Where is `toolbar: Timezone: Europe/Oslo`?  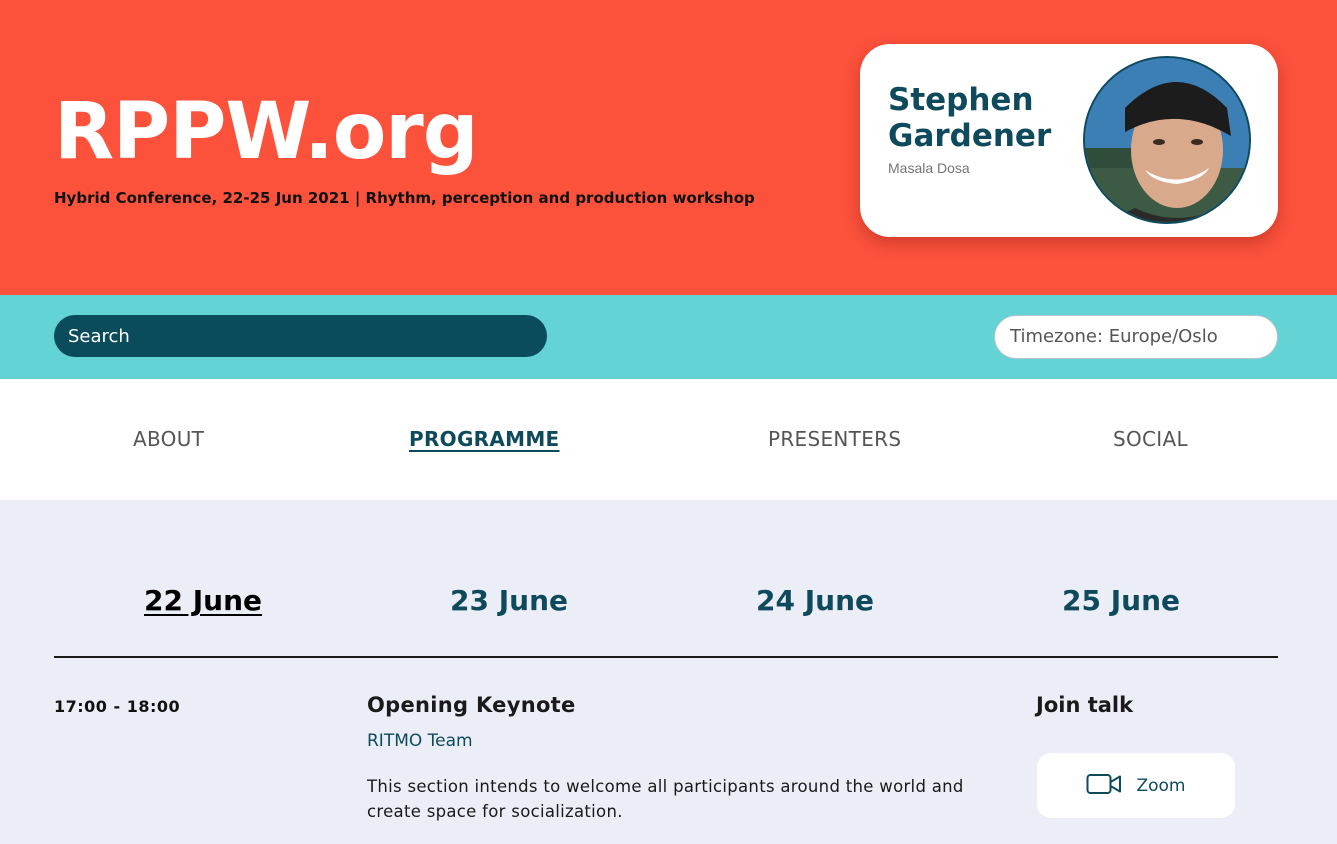
toolbar: Timezone: Europe/Oslo is located at coordinates (668, 337).